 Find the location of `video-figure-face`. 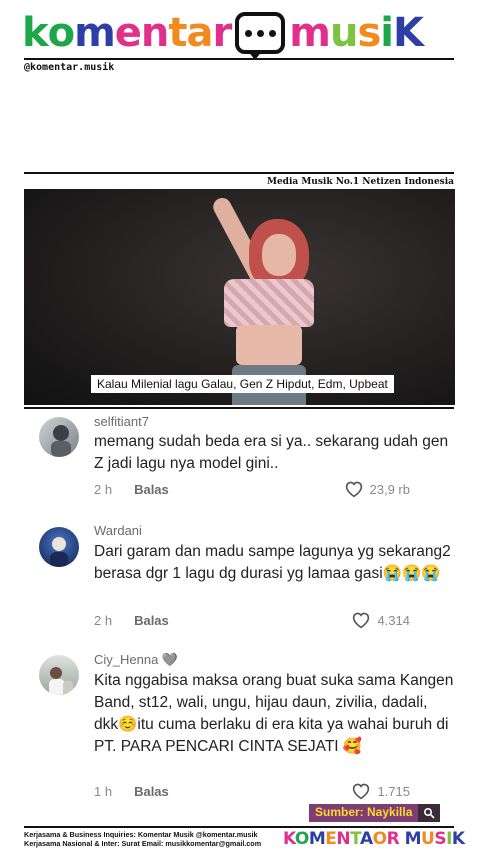

video-figure-face is located at coordinates (279, 255).